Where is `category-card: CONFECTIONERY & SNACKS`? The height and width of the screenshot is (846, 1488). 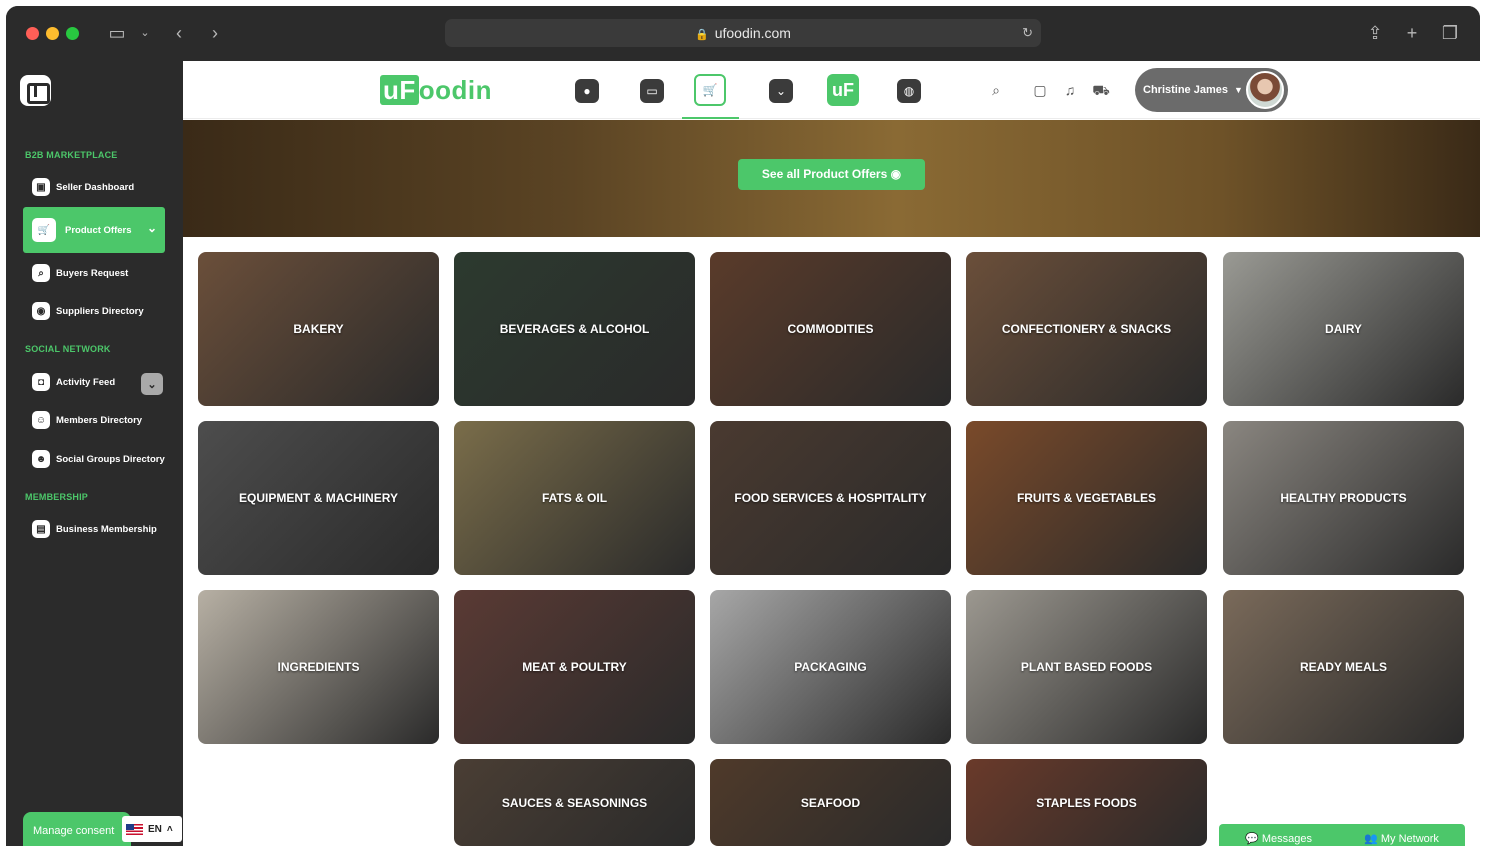
category-card: CONFECTIONERY & SNACKS is located at coordinates (1086, 329).